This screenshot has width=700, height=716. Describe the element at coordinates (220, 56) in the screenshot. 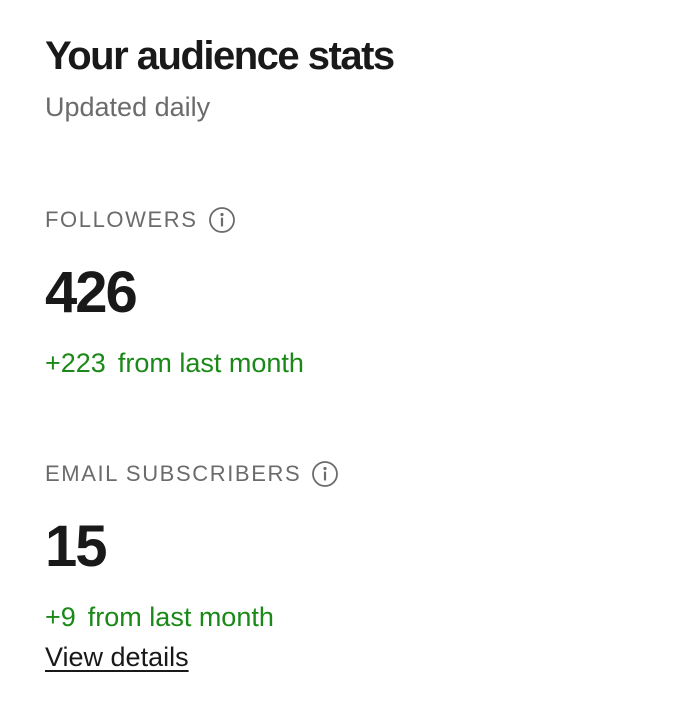

I see `page-title: Your audience stats` at that location.